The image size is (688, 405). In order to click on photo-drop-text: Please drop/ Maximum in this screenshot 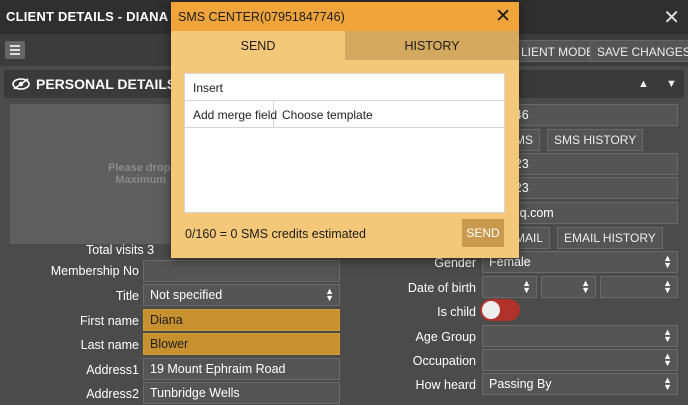, I will do `click(141, 174)`.